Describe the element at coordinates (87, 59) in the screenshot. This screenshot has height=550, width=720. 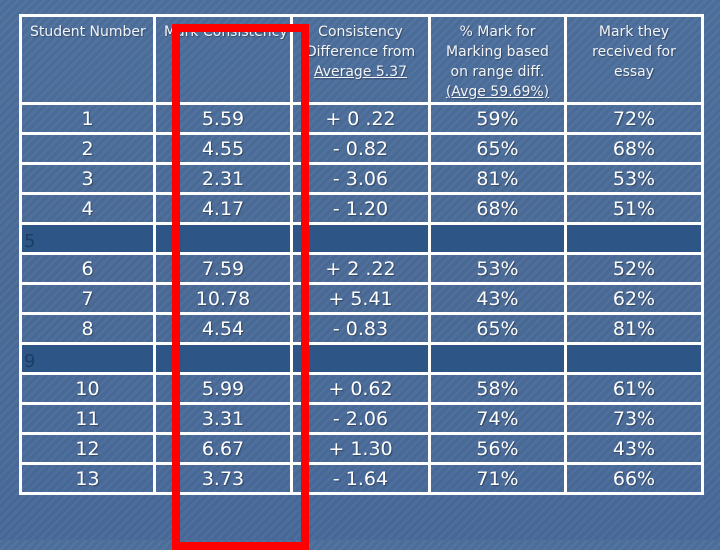
I see `header-student-number: Student Number` at that location.